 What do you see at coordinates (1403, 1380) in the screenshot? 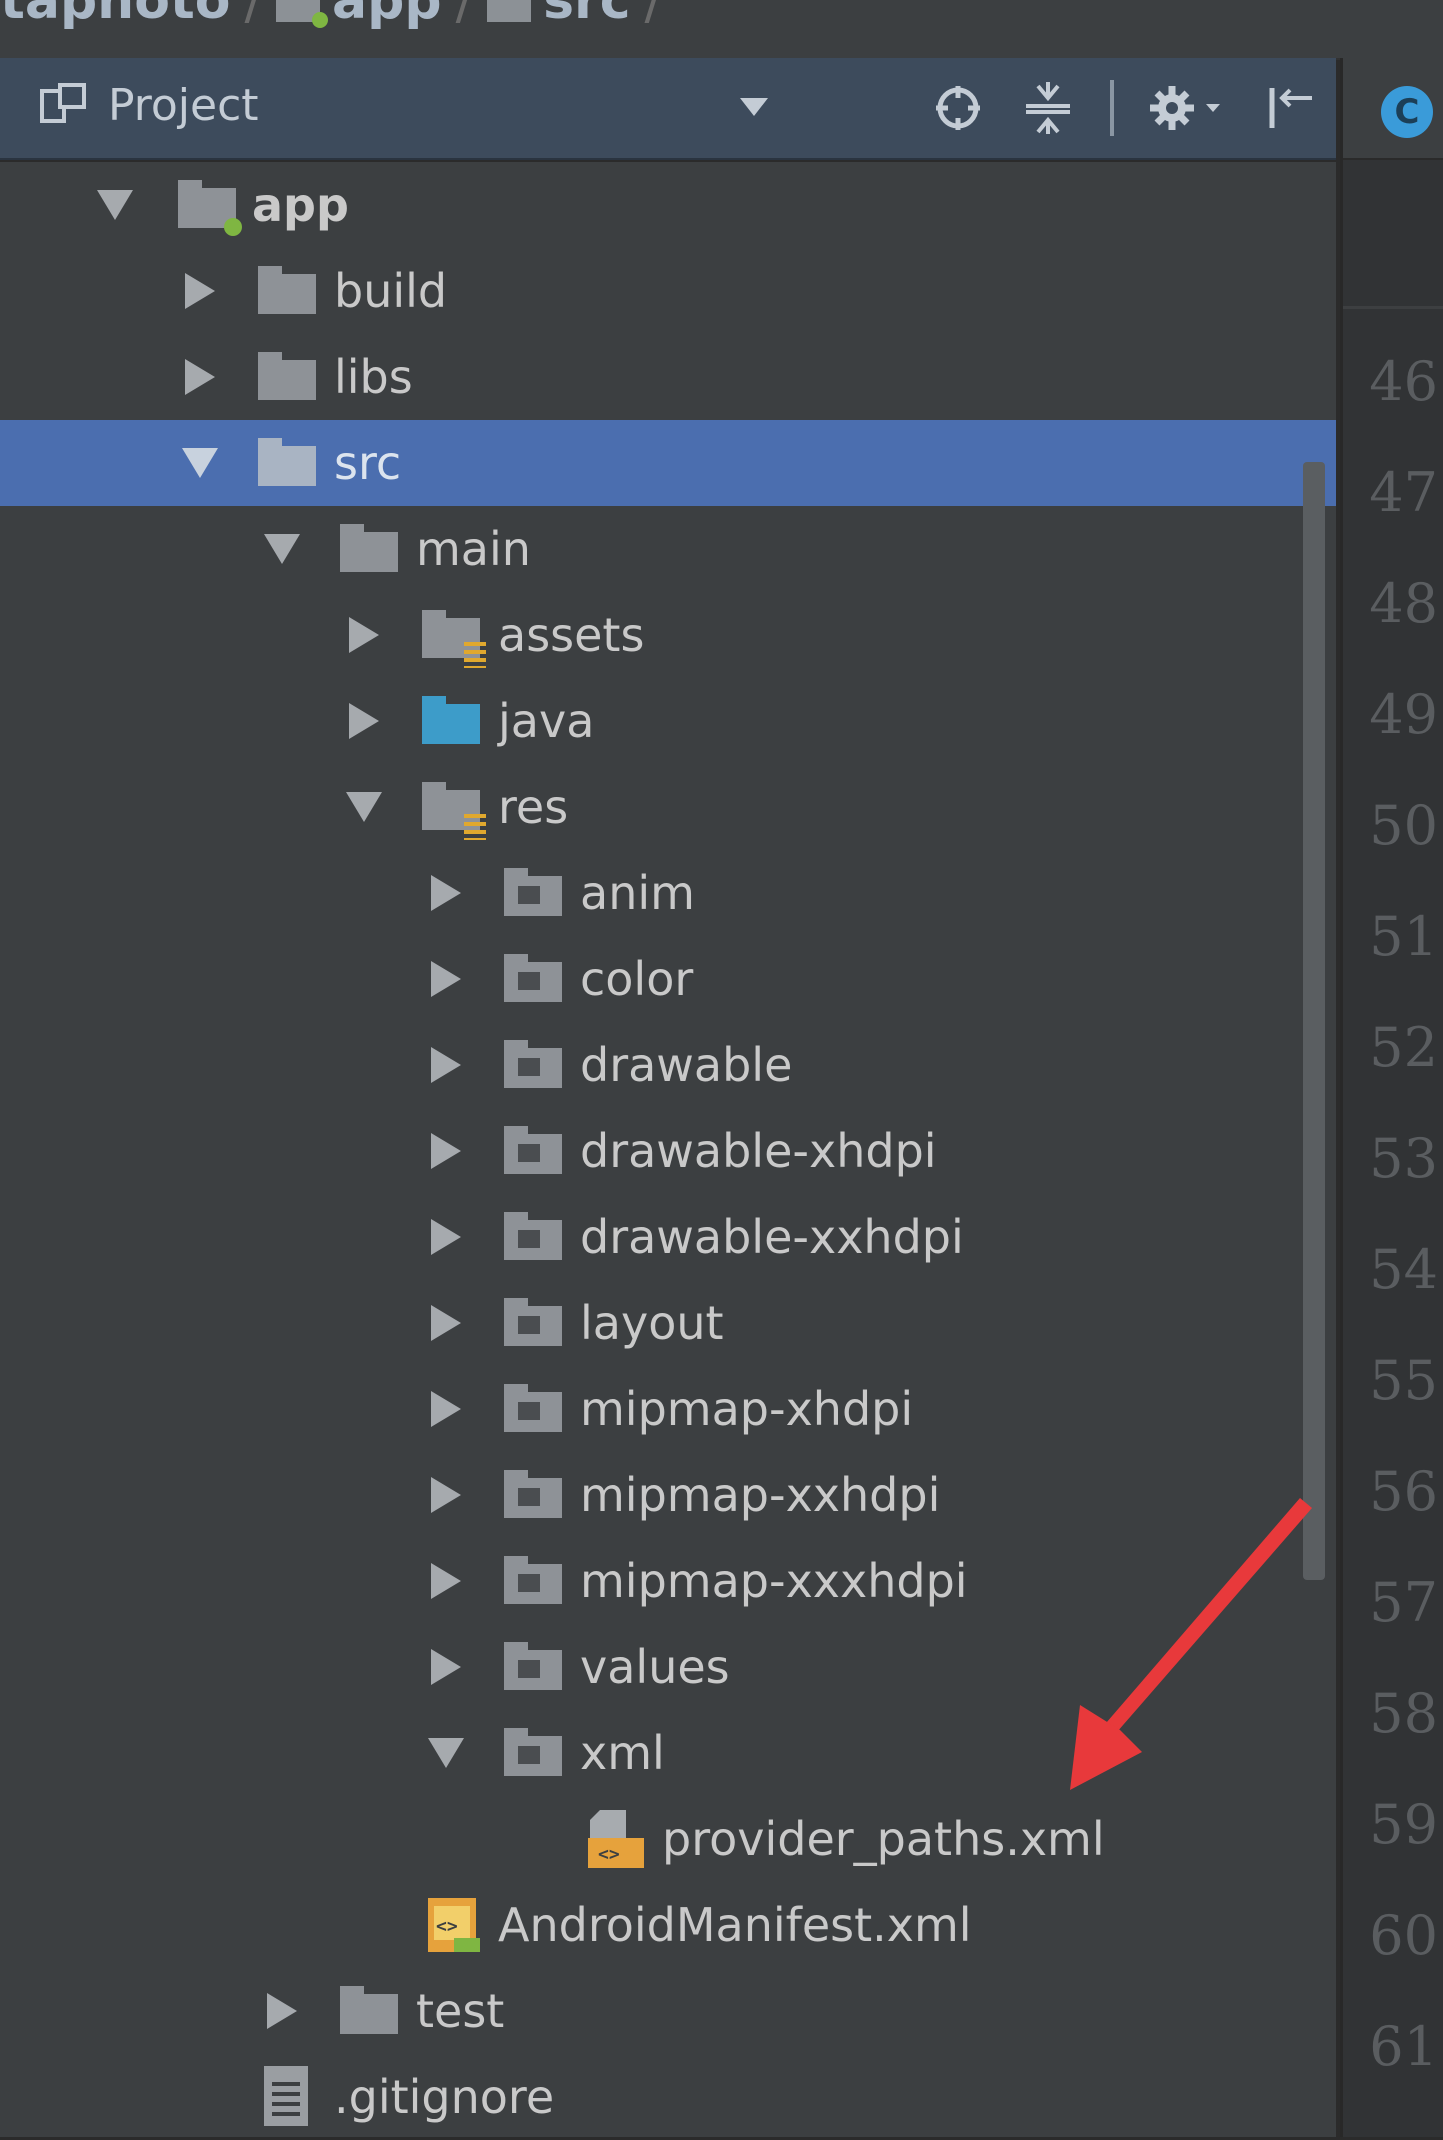
I see `line-number: 55` at bounding box center [1403, 1380].